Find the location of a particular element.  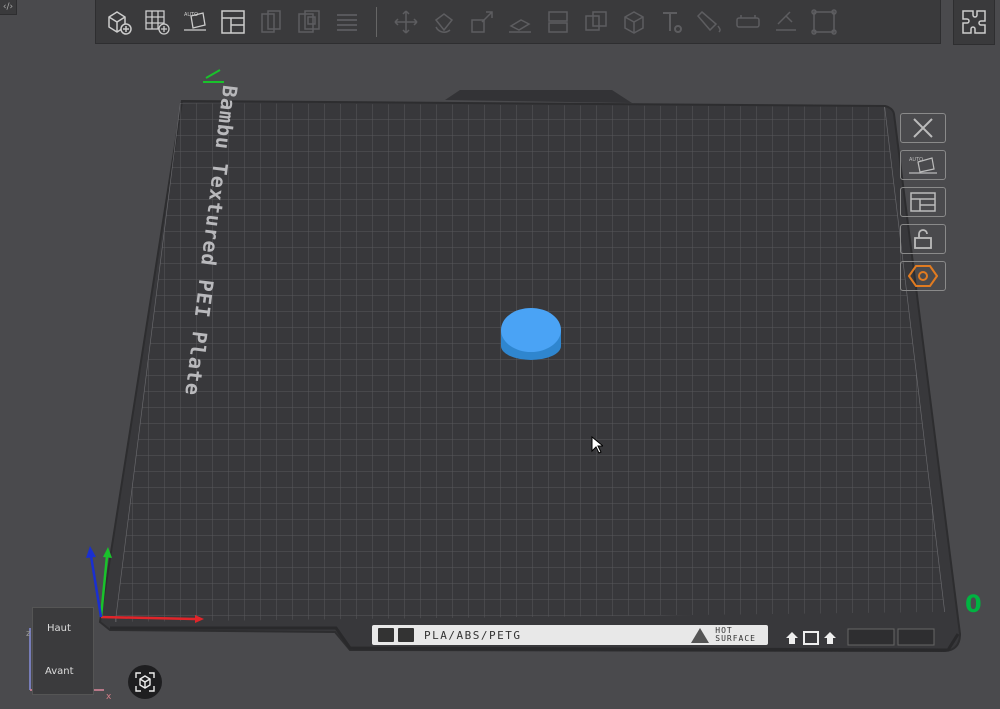

plate-tools: AUTO is located at coordinates (924, 205).